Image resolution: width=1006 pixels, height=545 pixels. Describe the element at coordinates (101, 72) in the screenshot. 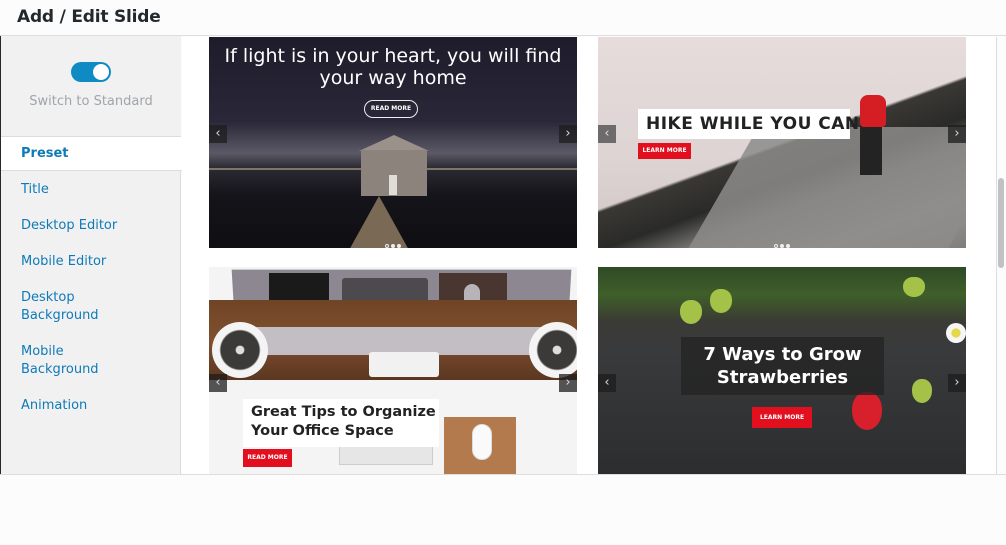

I see `toggle-knob` at that location.